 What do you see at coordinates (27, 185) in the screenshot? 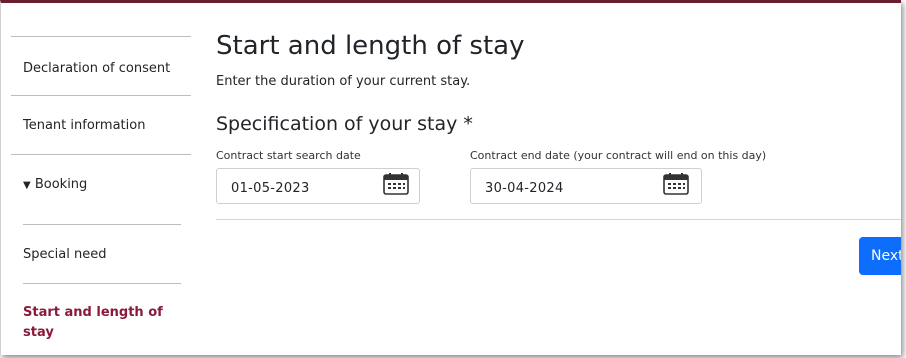
I see `triangle-down-icon: ▼` at bounding box center [27, 185].